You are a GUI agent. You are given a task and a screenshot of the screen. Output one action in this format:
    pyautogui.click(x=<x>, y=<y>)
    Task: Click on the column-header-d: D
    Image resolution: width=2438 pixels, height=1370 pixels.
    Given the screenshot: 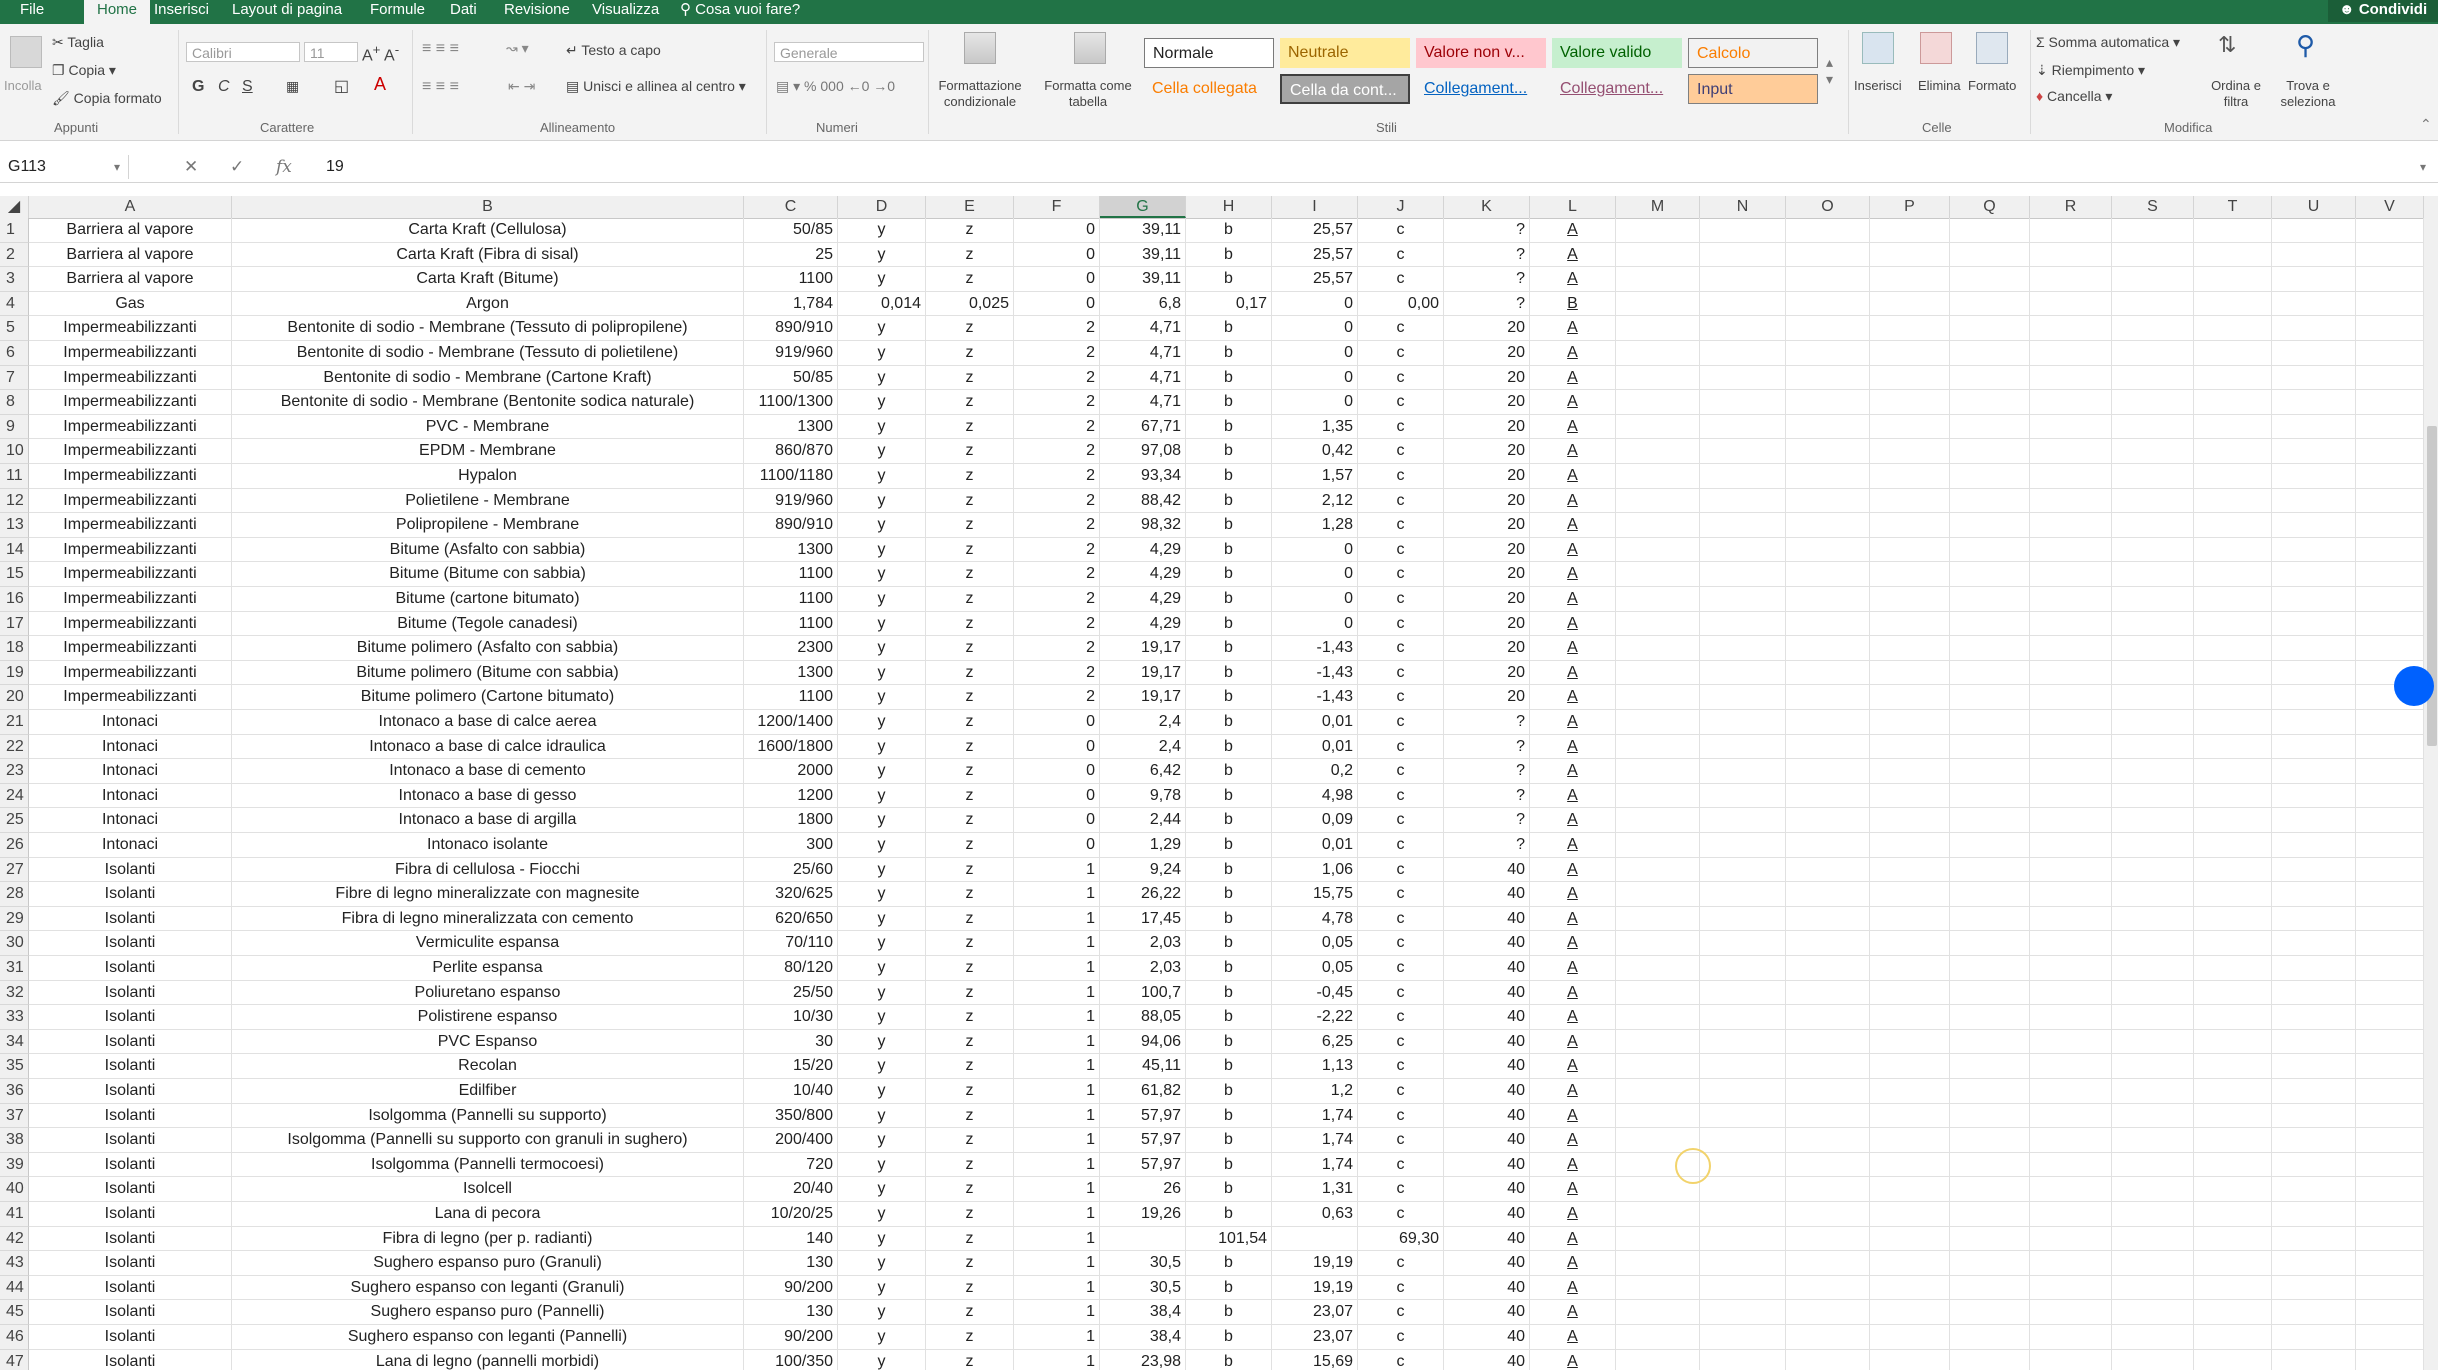 What is the action you would take?
    pyautogui.click(x=882, y=207)
    